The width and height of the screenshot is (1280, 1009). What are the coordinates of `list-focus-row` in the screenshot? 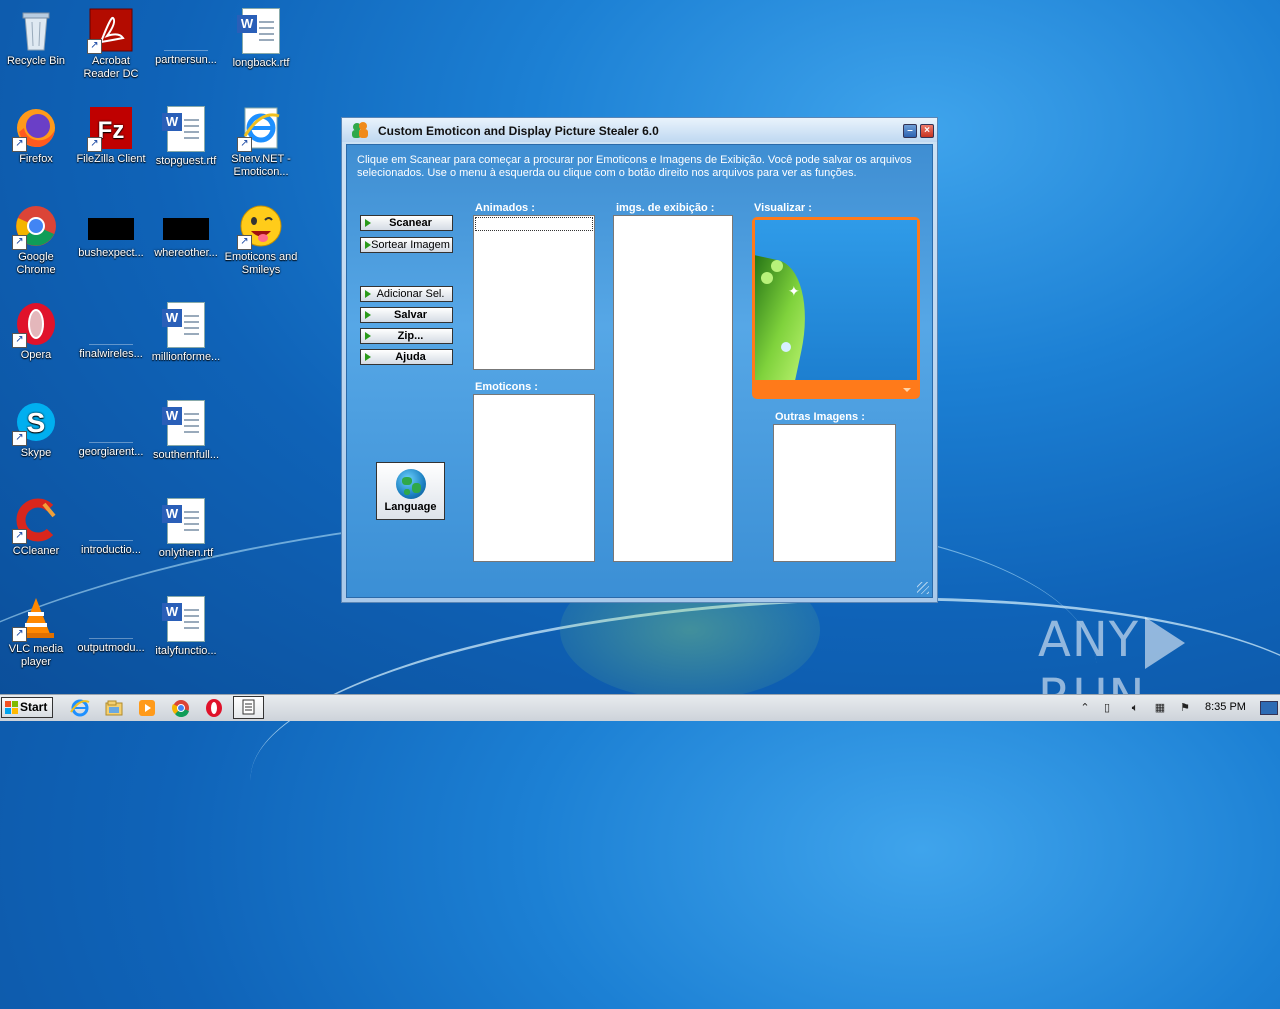 It's located at (534, 224).